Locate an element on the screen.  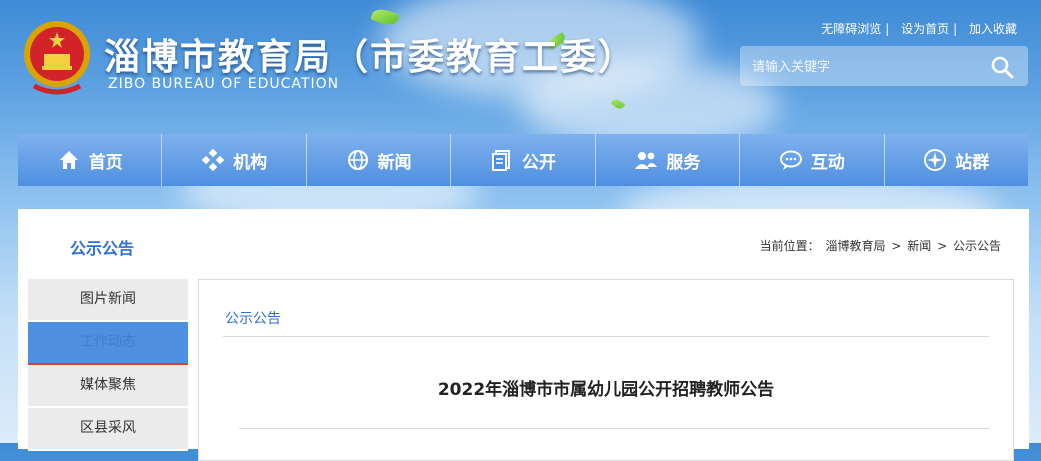
nav-public: 公开 is located at coordinates (523, 160).